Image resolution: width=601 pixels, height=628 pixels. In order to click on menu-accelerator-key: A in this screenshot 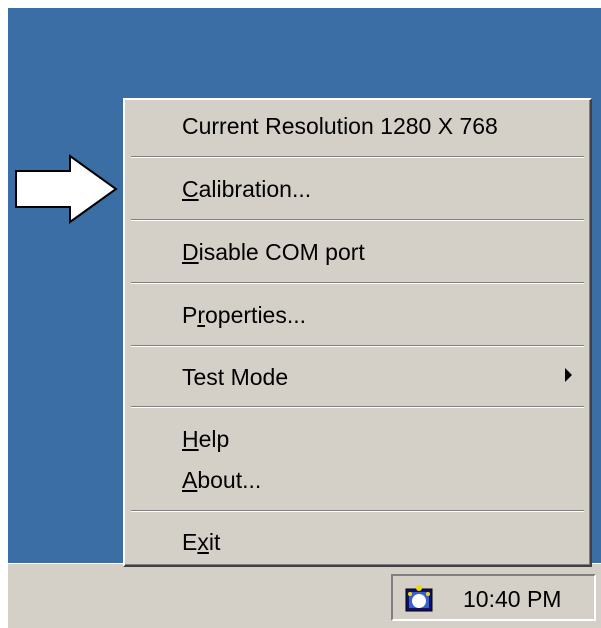, I will do `click(190, 480)`.